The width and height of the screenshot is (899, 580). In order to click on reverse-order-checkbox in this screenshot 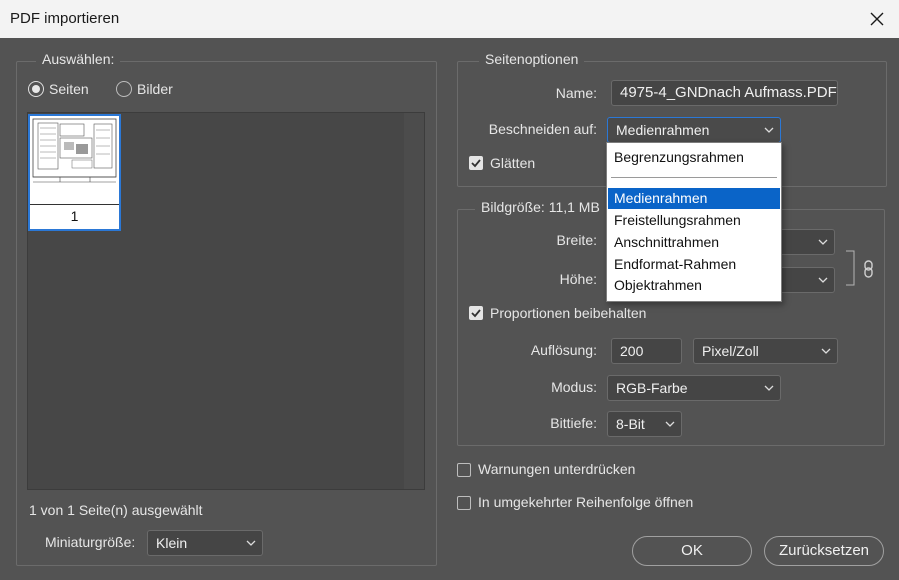, I will do `click(464, 503)`.